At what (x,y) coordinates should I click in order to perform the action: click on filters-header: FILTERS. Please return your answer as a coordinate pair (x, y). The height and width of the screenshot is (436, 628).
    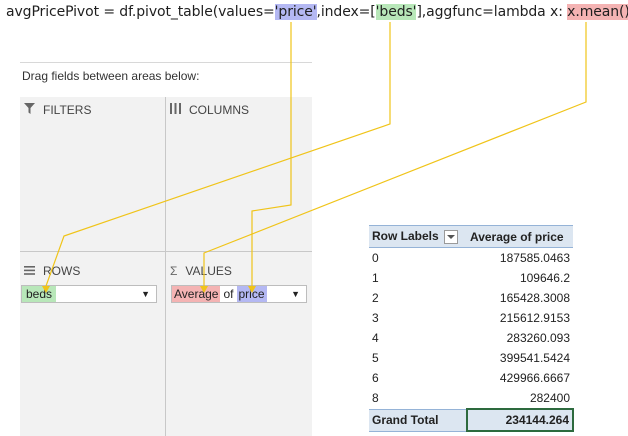
    Looking at the image, I should click on (57, 110).